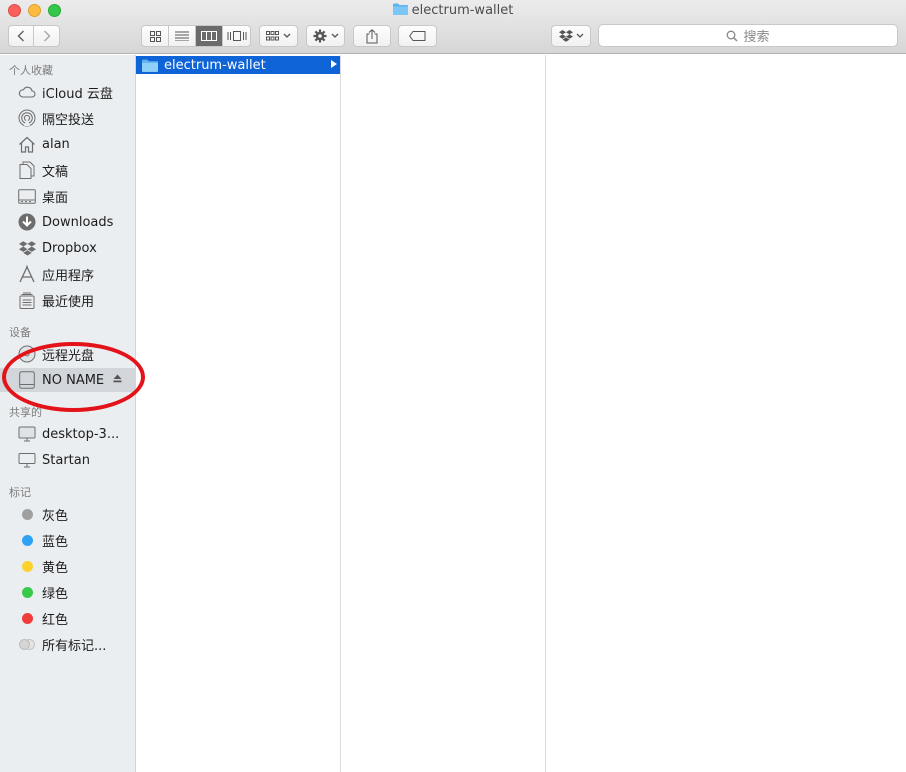  I want to click on sidebar-item-label: NO NAME, so click(73, 380).